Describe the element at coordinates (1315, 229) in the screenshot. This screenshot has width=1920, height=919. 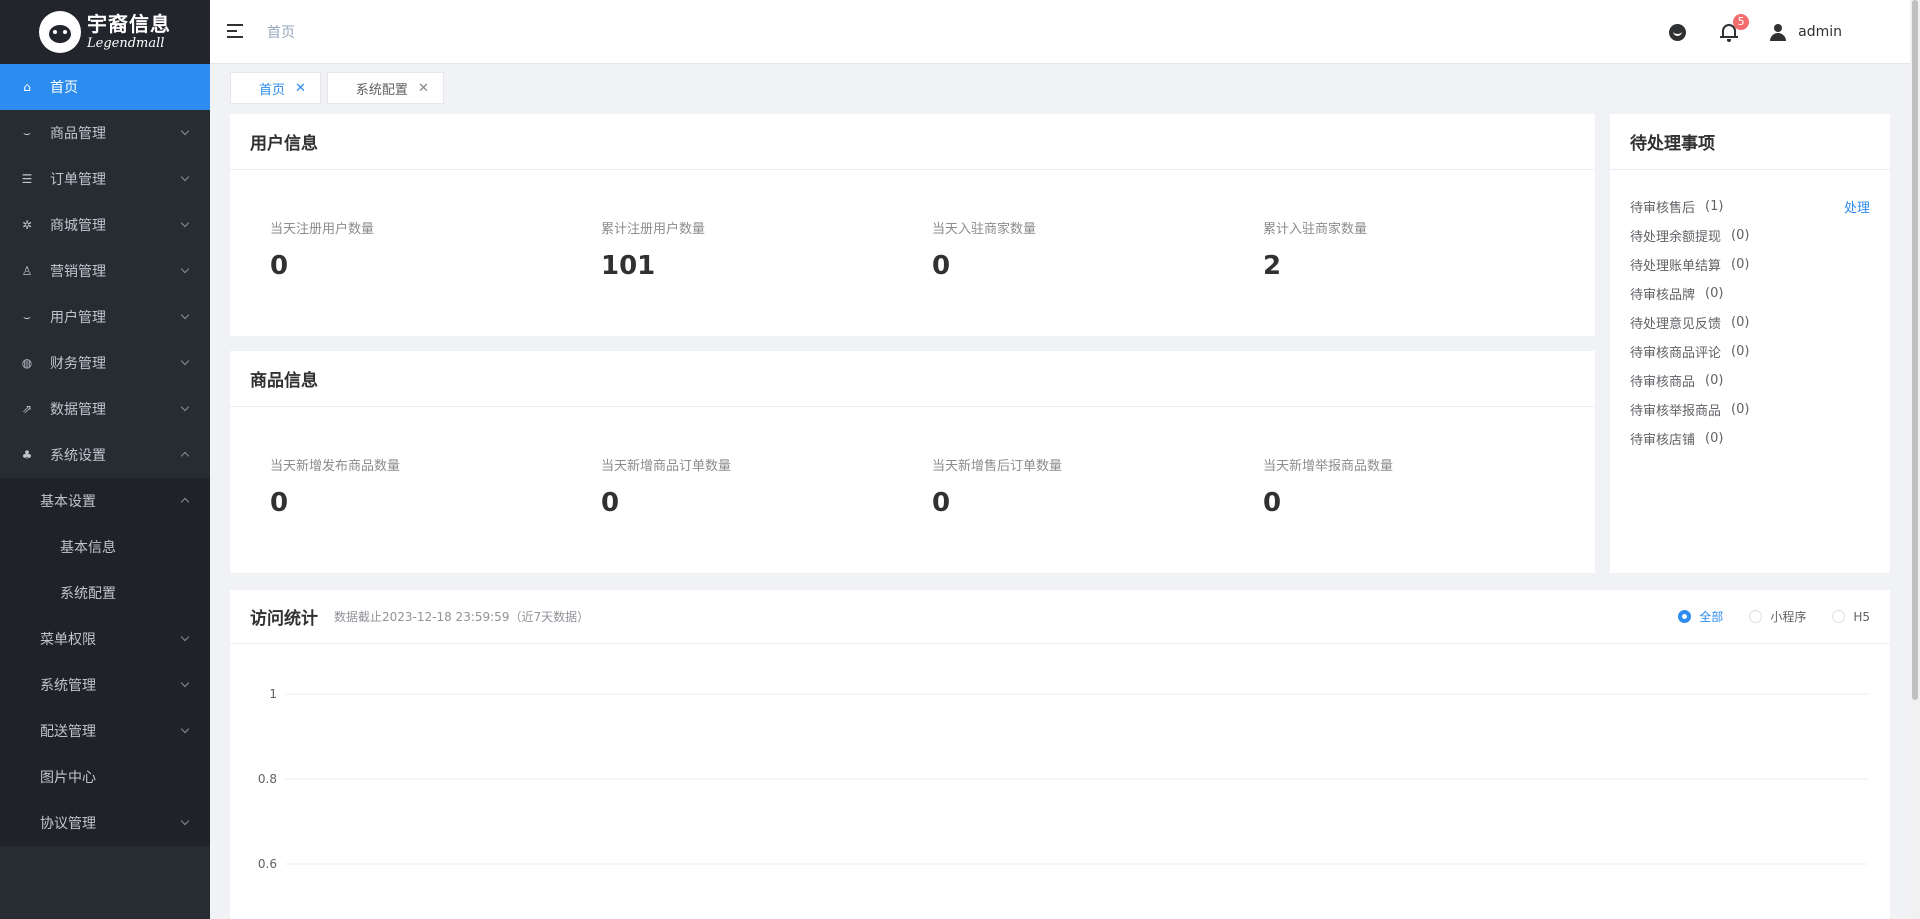
I see `stat-label: 累计入驻商家数量` at that location.